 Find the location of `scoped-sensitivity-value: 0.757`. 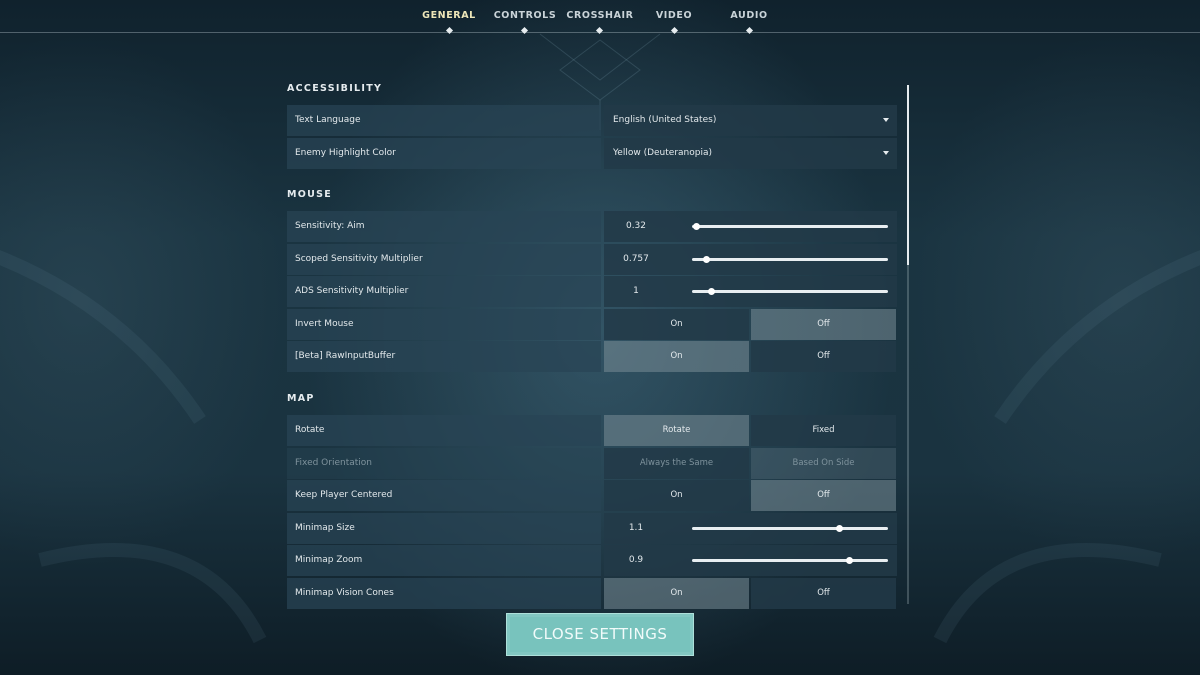

scoped-sensitivity-value: 0.757 is located at coordinates (636, 259).